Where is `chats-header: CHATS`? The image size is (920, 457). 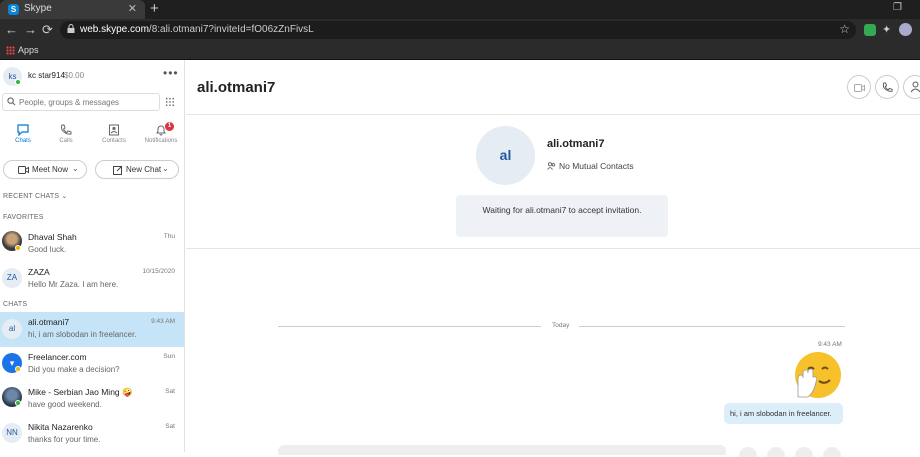 chats-header: CHATS is located at coordinates (15, 304).